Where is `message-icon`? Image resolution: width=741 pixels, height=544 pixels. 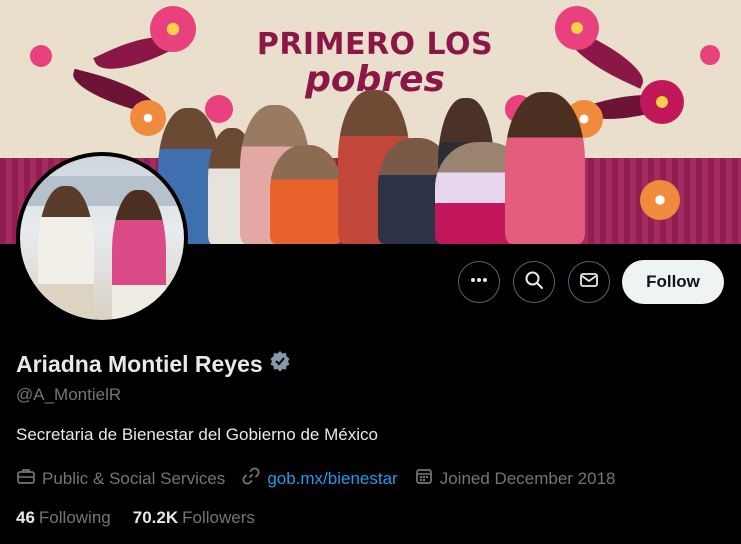 message-icon is located at coordinates (589, 282).